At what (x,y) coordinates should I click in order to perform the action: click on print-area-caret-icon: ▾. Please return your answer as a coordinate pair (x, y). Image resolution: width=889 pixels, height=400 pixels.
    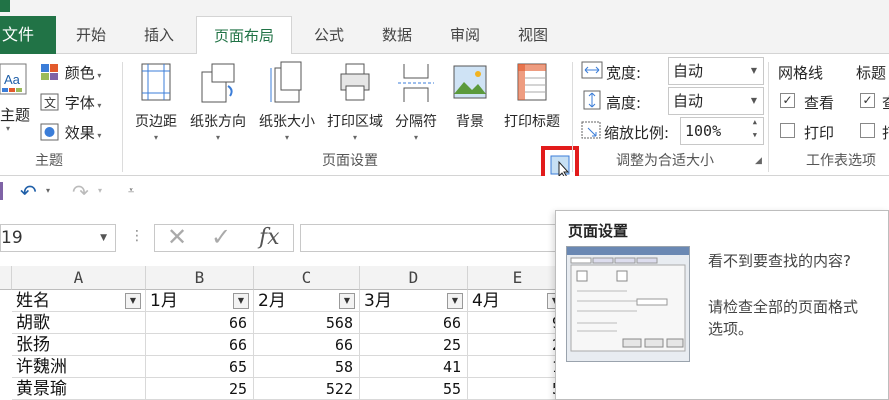
    Looking at the image, I should click on (354, 137).